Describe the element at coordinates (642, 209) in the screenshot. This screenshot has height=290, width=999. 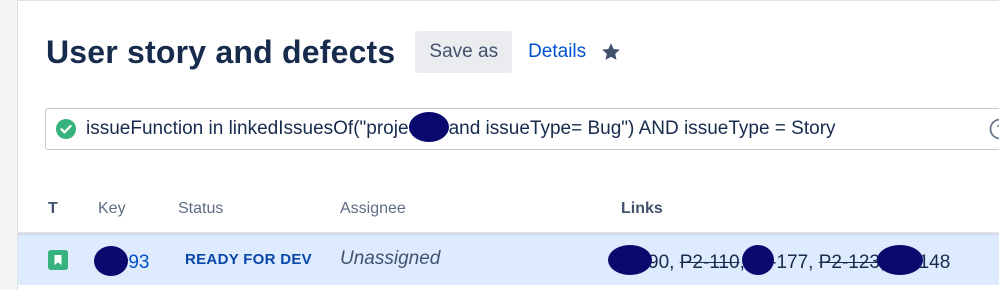
I see `column-header-links: Links` at that location.